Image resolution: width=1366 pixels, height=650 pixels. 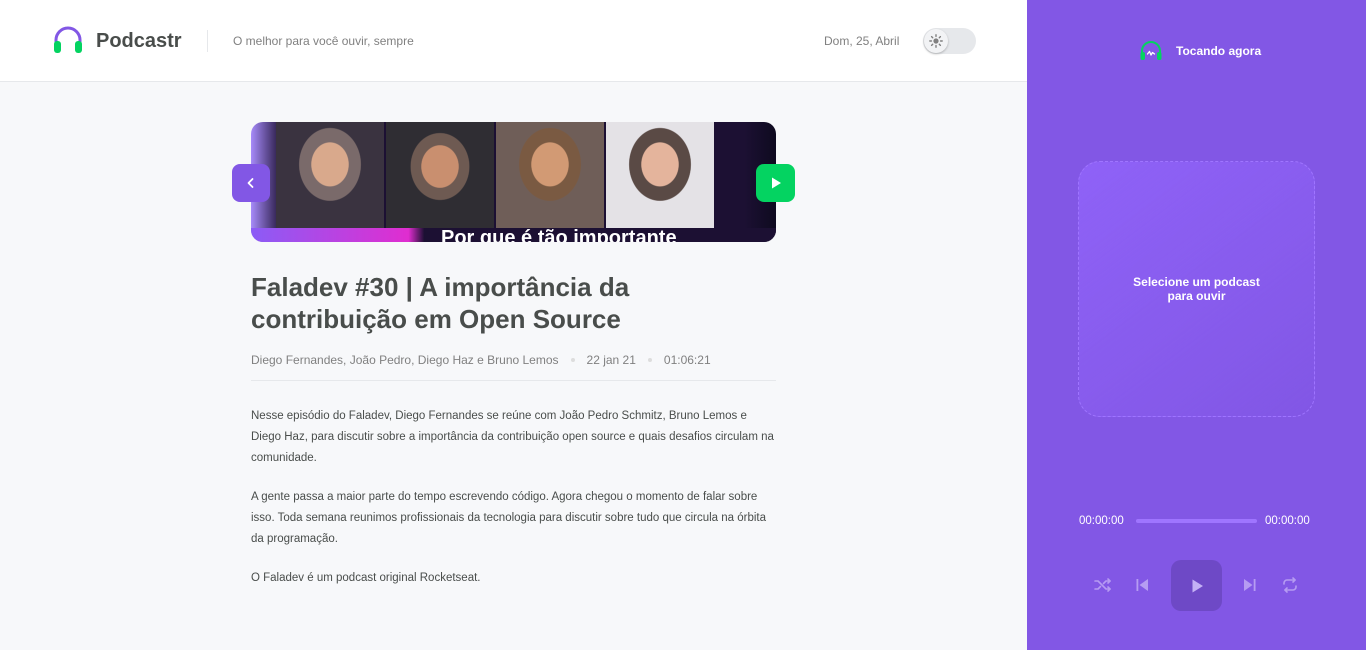 What do you see at coordinates (513, 380) in the screenshot?
I see `meta-divider` at bounding box center [513, 380].